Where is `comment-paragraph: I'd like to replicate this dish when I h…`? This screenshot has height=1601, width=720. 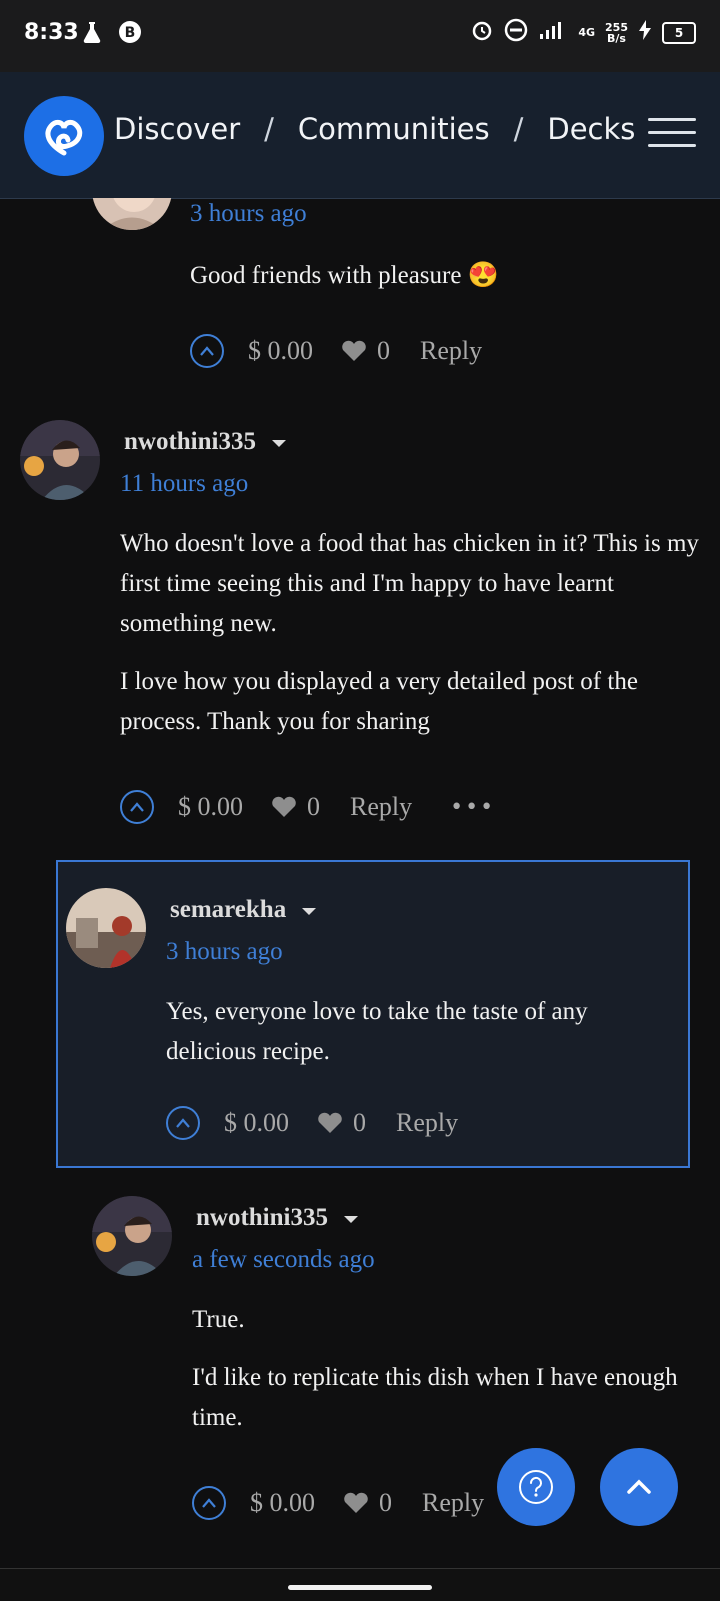 comment-paragraph: I'd like to replicate this dish when I h… is located at coordinates (435, 1397).